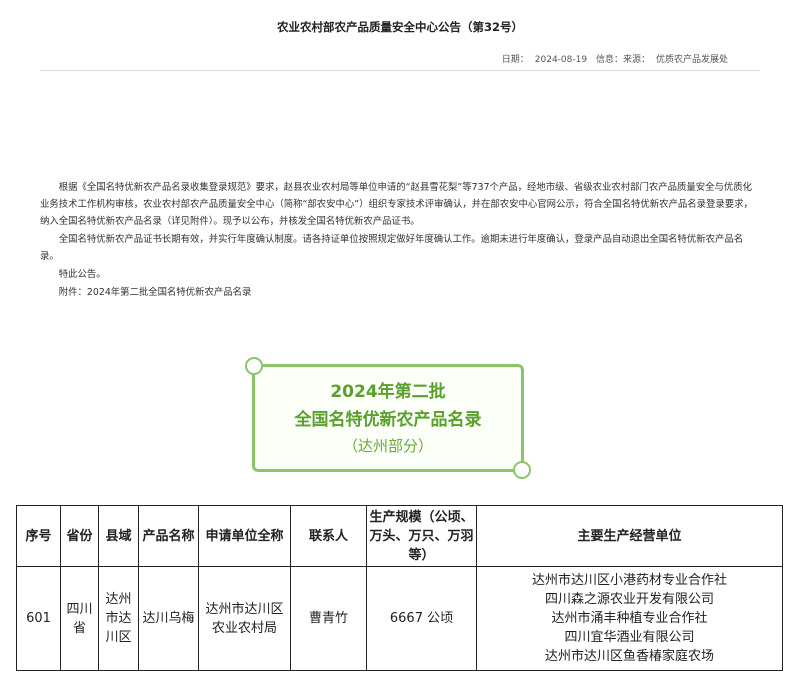 The width and height of the screenshot is (800, 675). What do you see at coordinates (387, 446) in the screenshot?
I see `banner-line-region: （达州部分）` at bounding box center [387, 446].